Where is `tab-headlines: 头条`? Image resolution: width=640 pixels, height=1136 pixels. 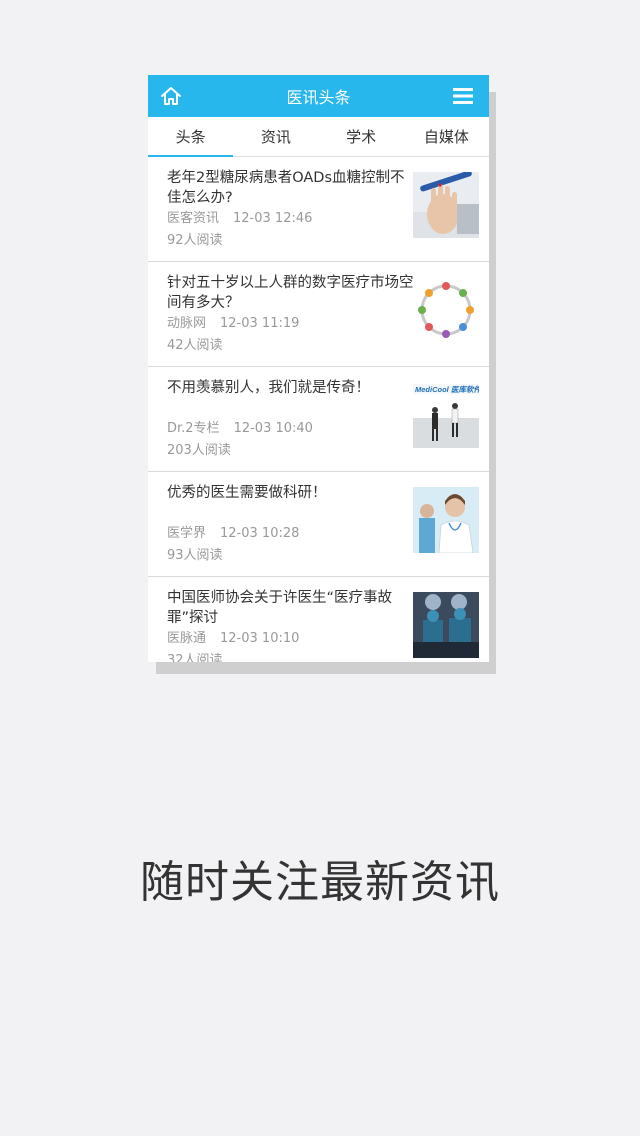
tab-headlines: 头条 is located at coordinates (191, 137).